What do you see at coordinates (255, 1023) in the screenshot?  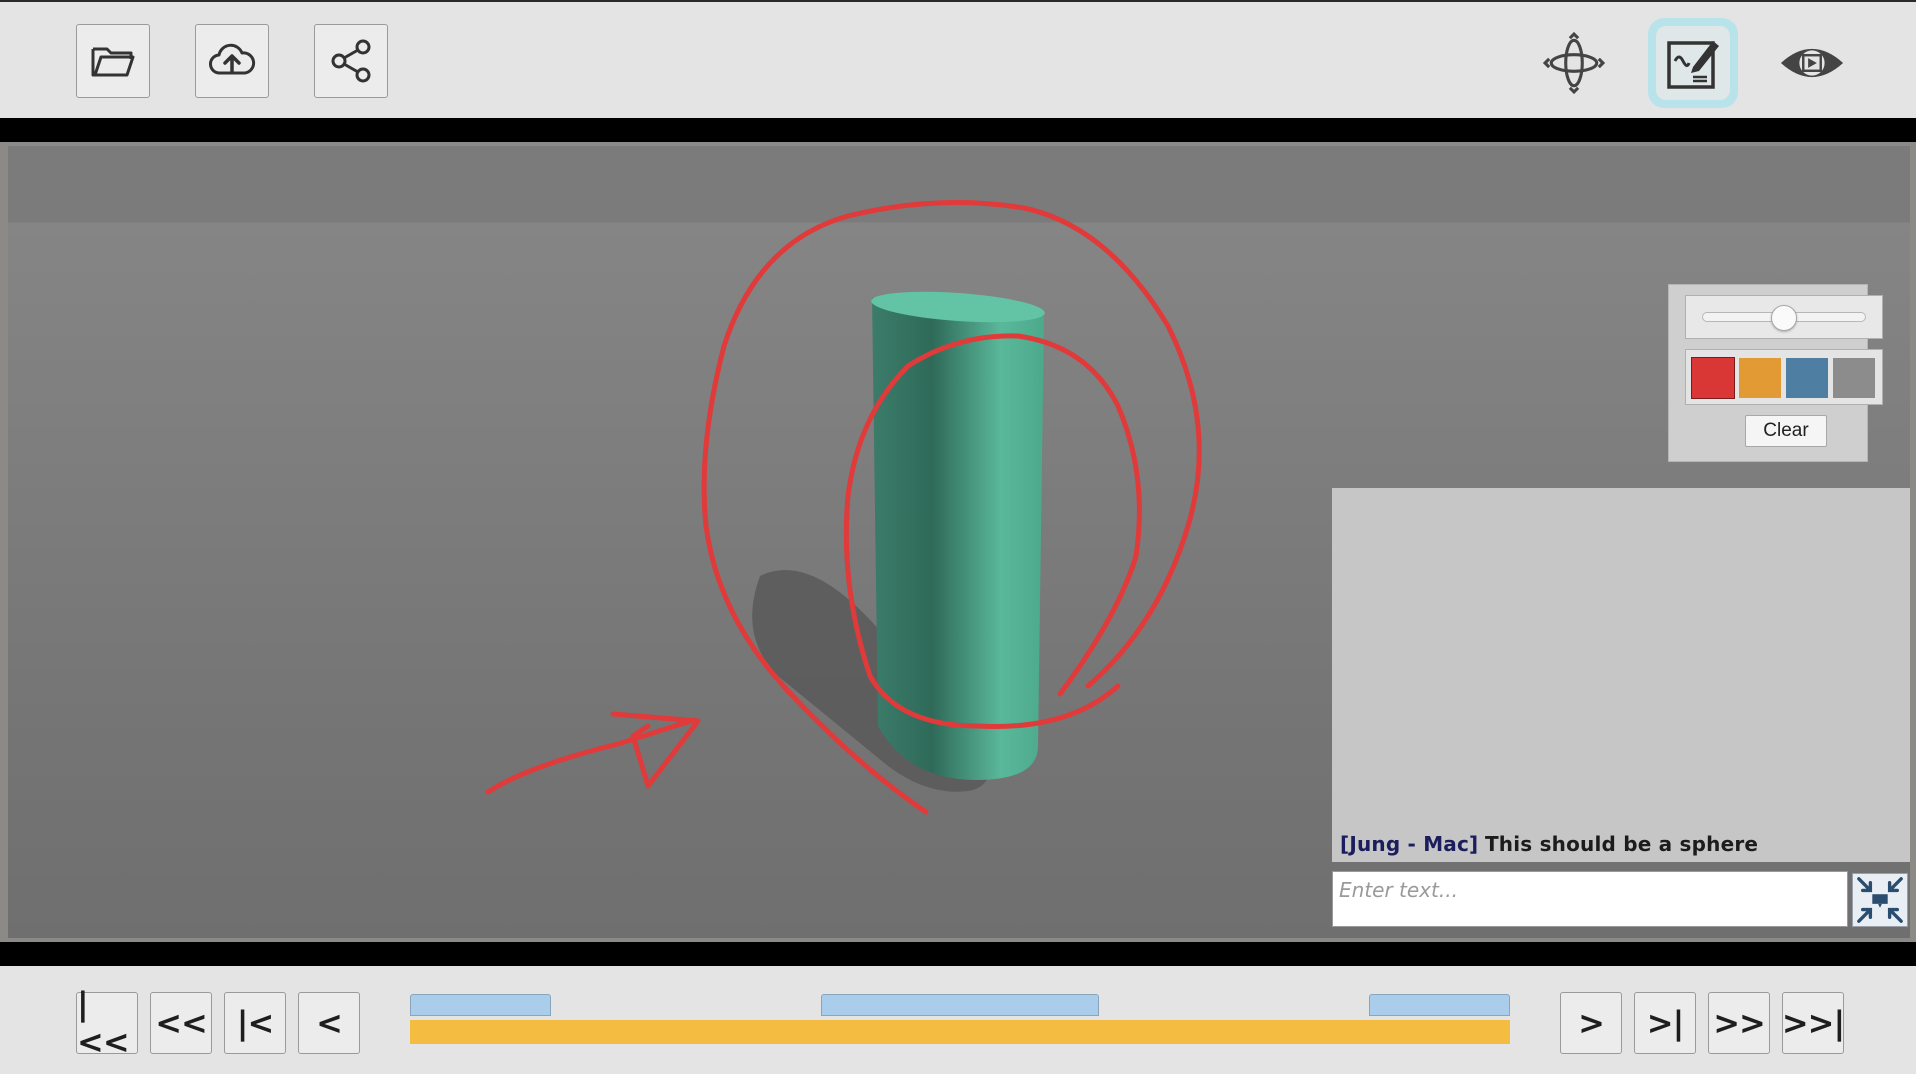 I see `previous-keyframe-button: |<` at bounding box center [255, 1023].